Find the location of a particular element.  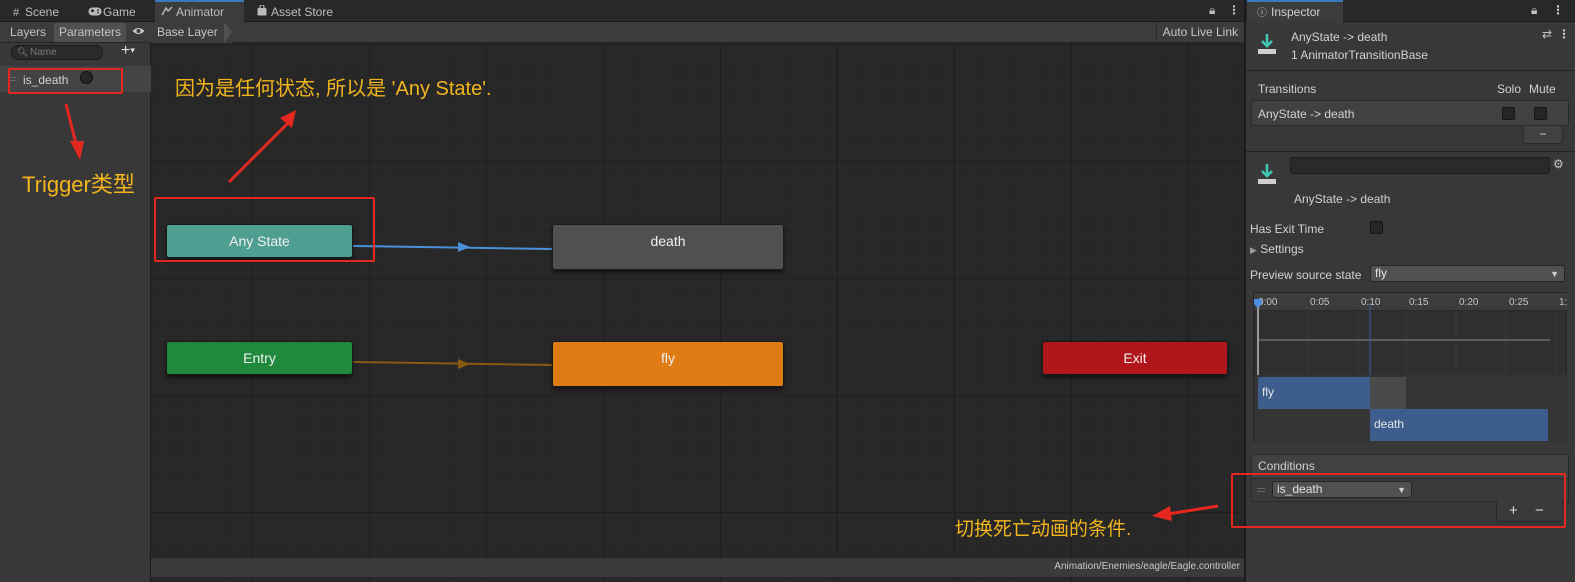

annotation-condition-note: 切换死亡动画的条件. is located at coordinates (1043, 529).